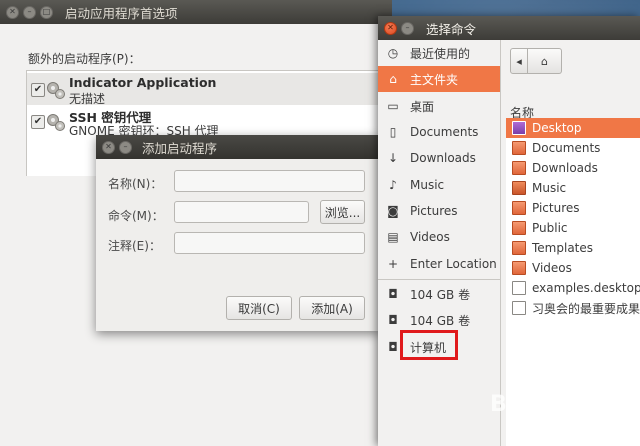 The height and width of the screenshot is (446, 640). What do you see at coordinates (439, 158) in the screenshot?
I see `sidebar-item-downloads: ↓ Downloads` at bounding box center [439, 158].